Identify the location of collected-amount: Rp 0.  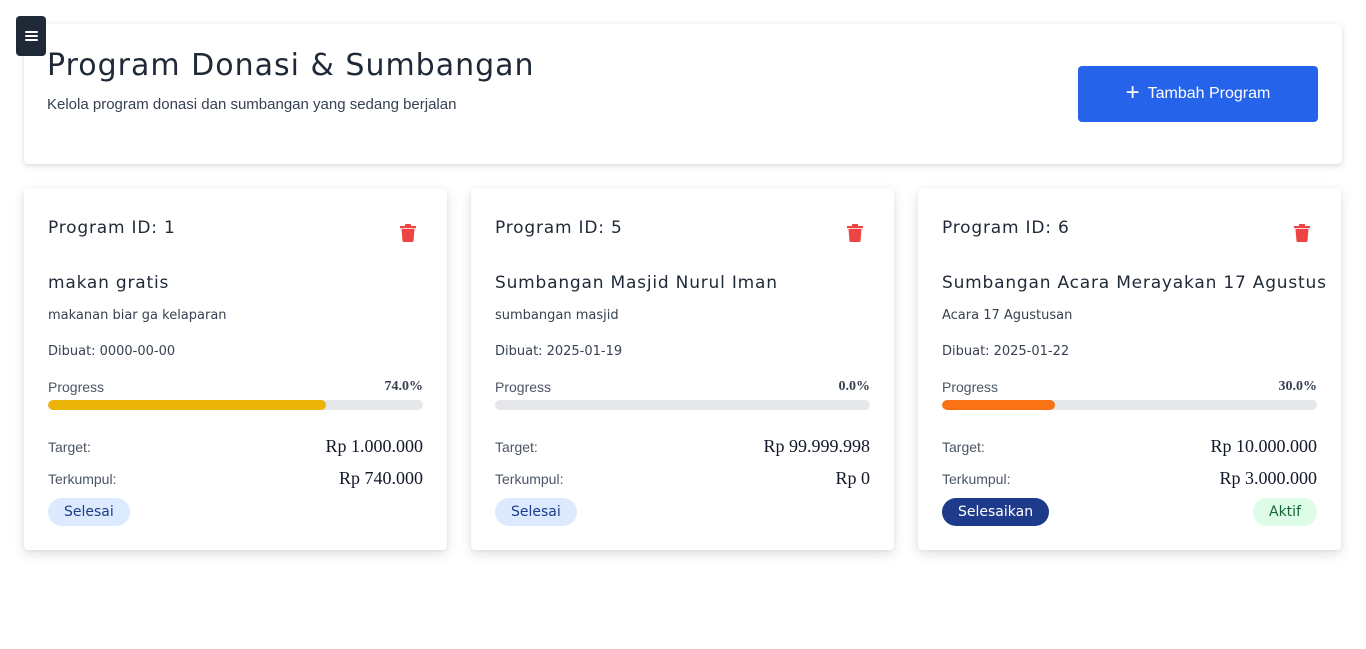
(852, 478).